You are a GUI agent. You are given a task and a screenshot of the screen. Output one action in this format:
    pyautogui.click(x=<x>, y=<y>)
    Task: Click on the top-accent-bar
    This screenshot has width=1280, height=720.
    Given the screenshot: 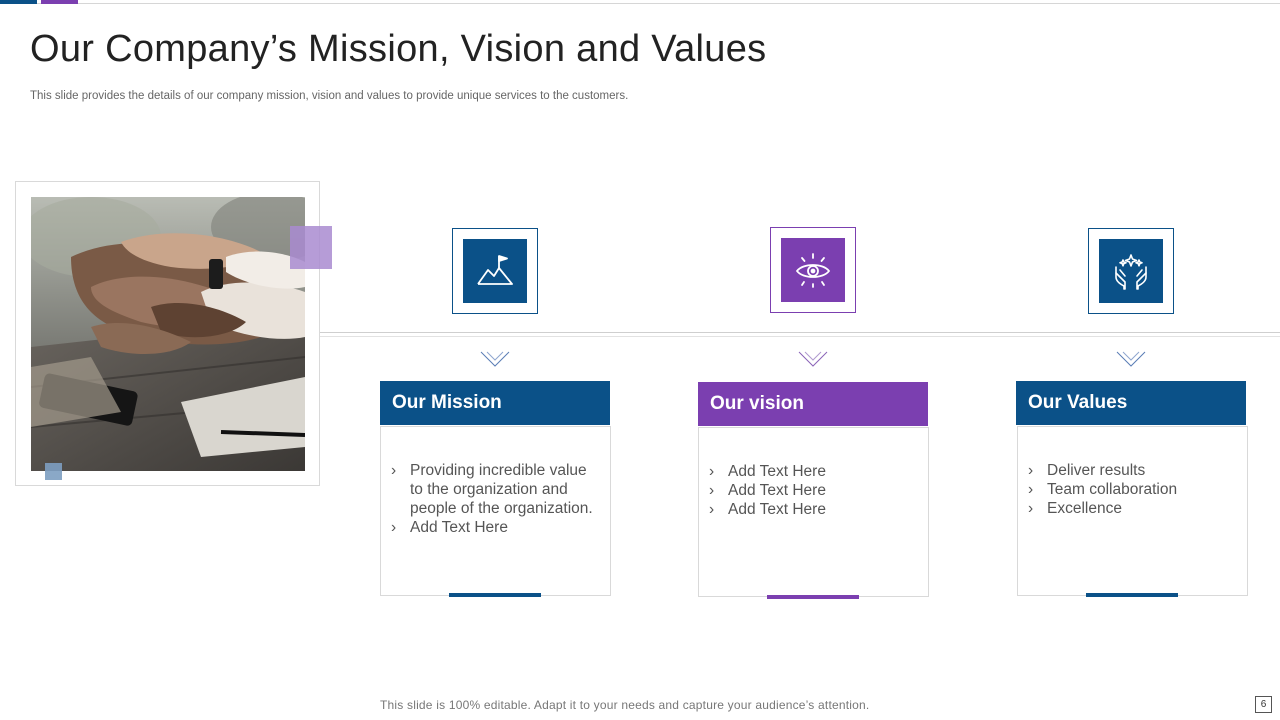 What is the action you would take?
    pyautogui.click(x=640, y=2)
    